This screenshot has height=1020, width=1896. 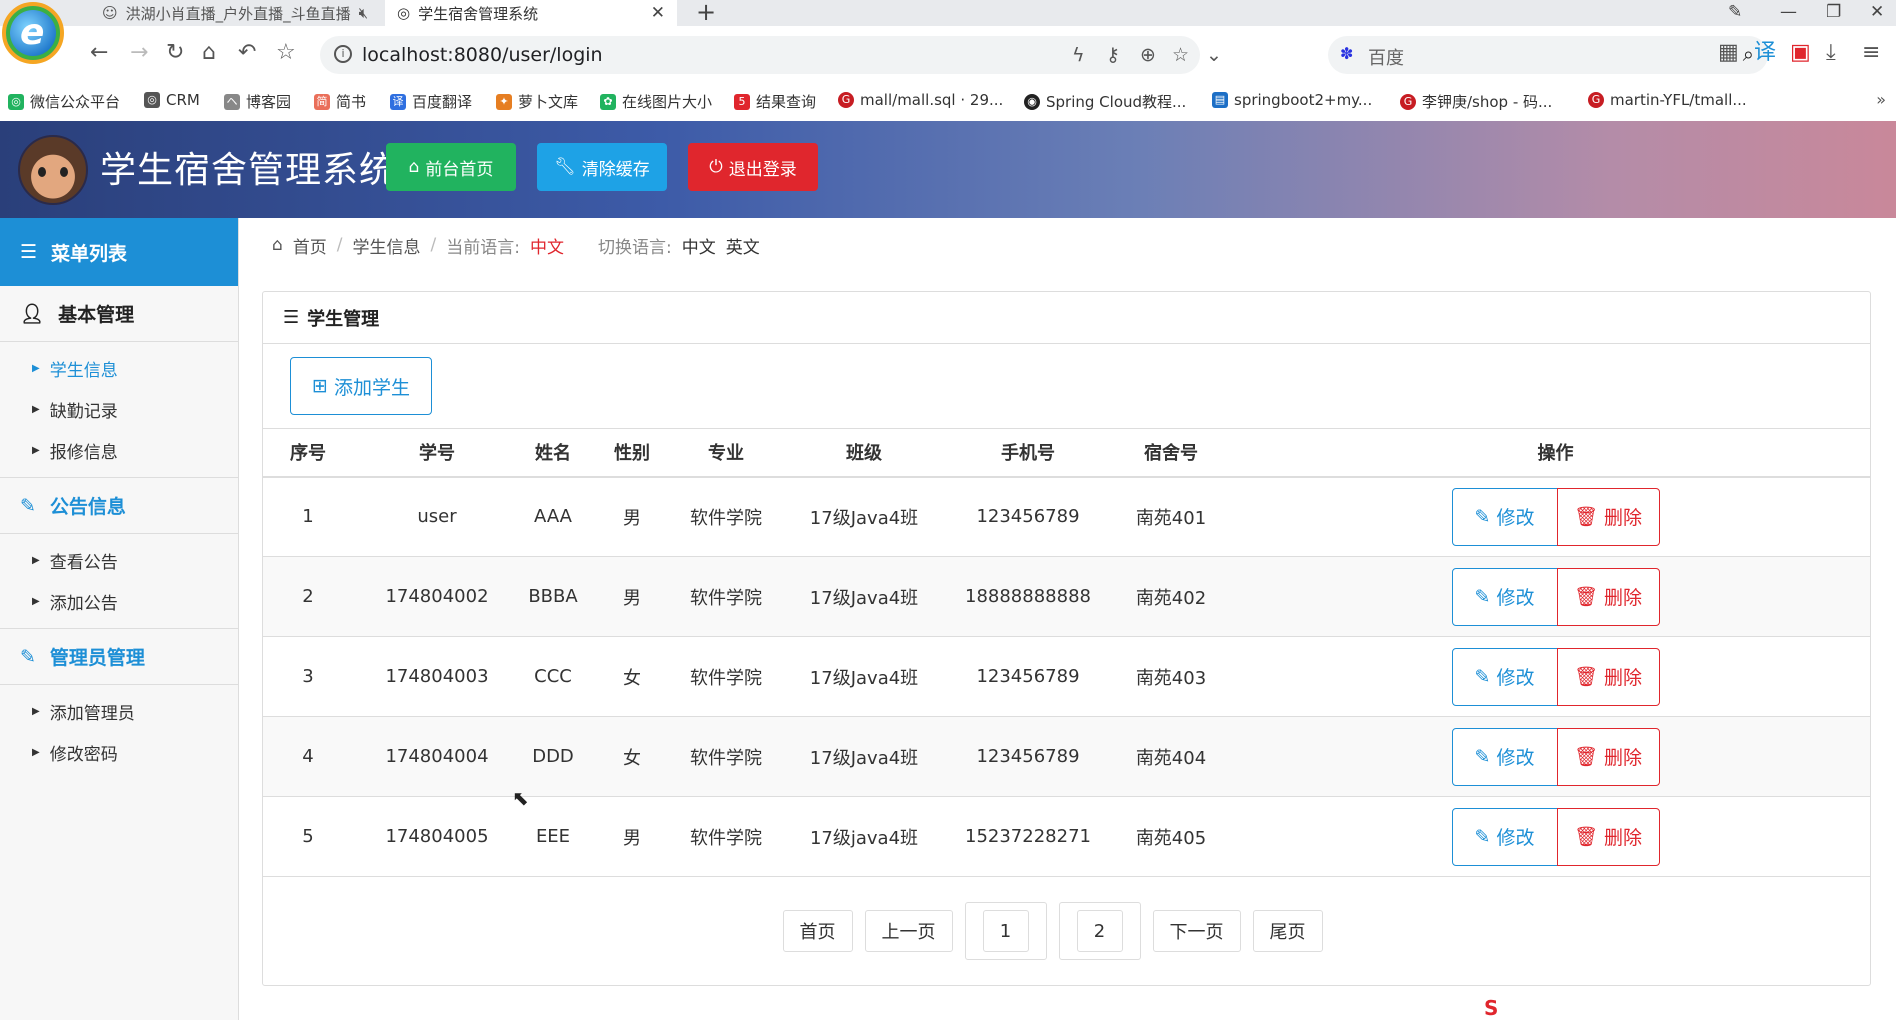 What do you see at coordinates (706, 12) in the screenshot?
I see `new-tab-button: +` at bounding box center [706, 12].